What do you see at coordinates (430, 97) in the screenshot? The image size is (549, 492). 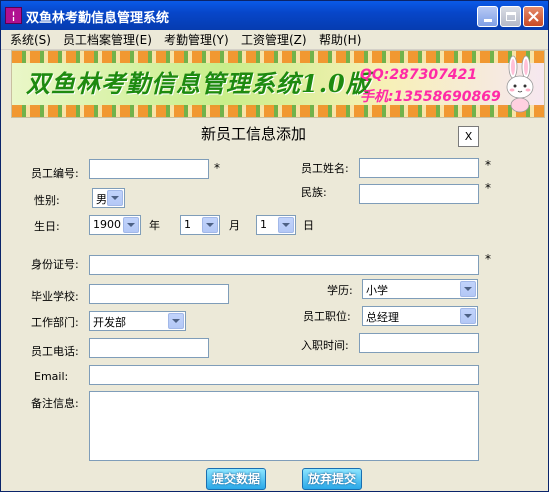 I see `banner-phone: 手机:13558690869` at bounding box center [430, 97].